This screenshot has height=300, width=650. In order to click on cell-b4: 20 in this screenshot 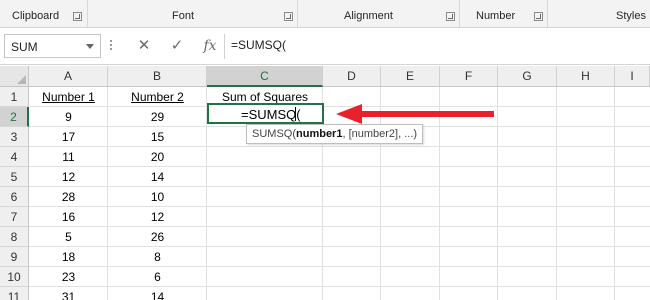, I will do `click(157, 157)`.